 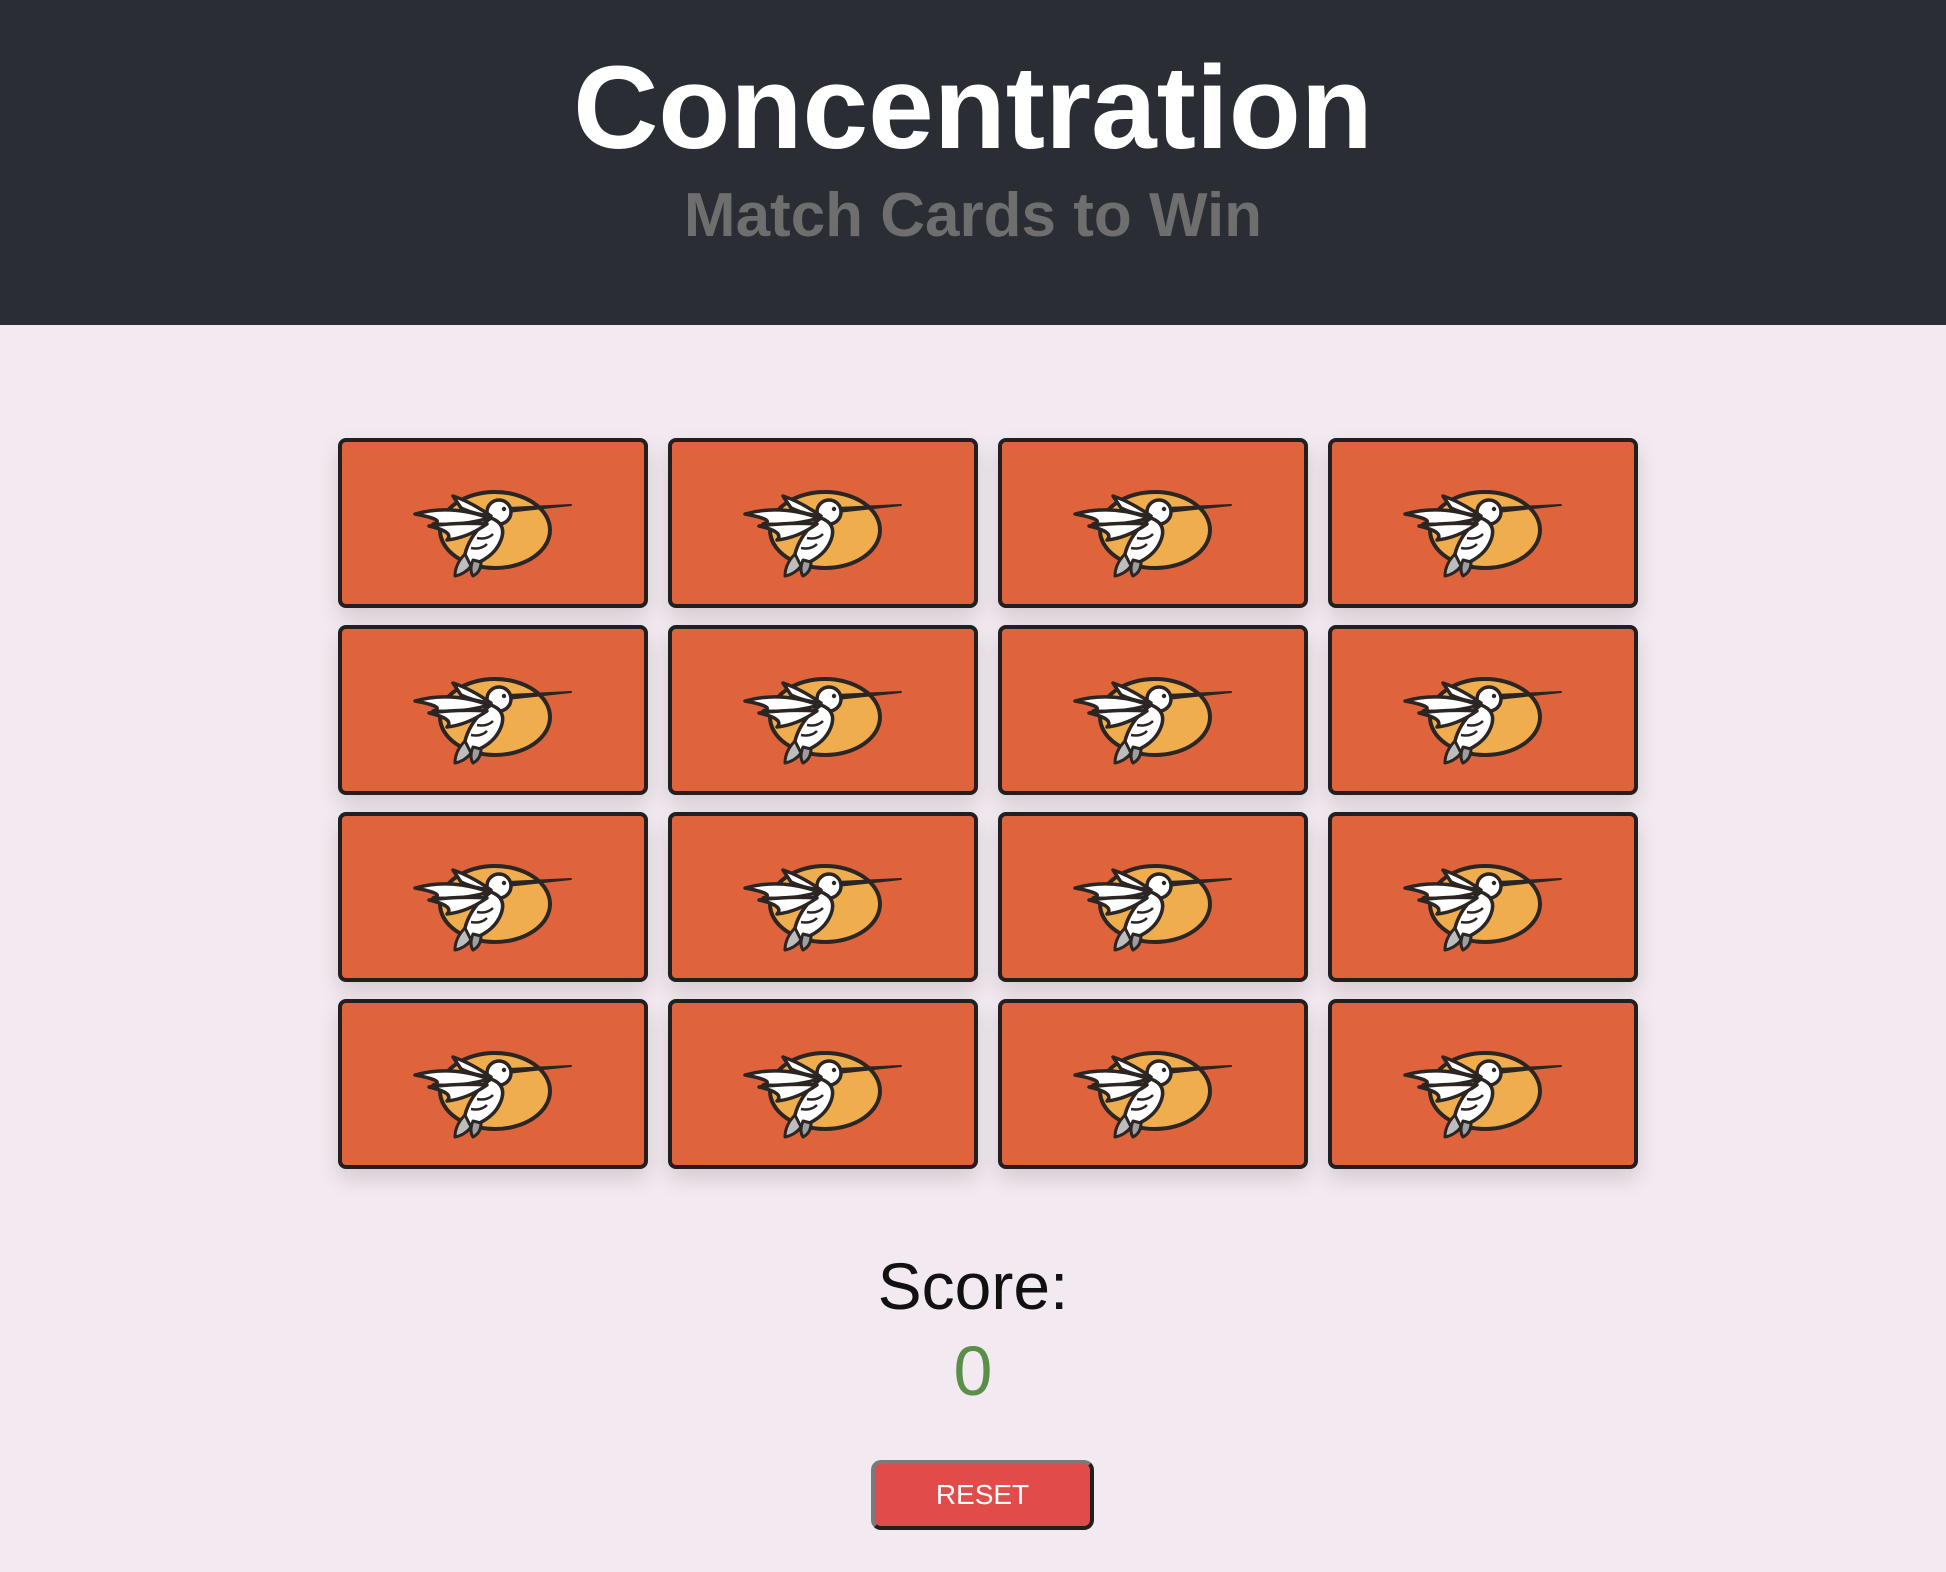 I want to click on reset-button: RESET, so click(x=982, y=1495).